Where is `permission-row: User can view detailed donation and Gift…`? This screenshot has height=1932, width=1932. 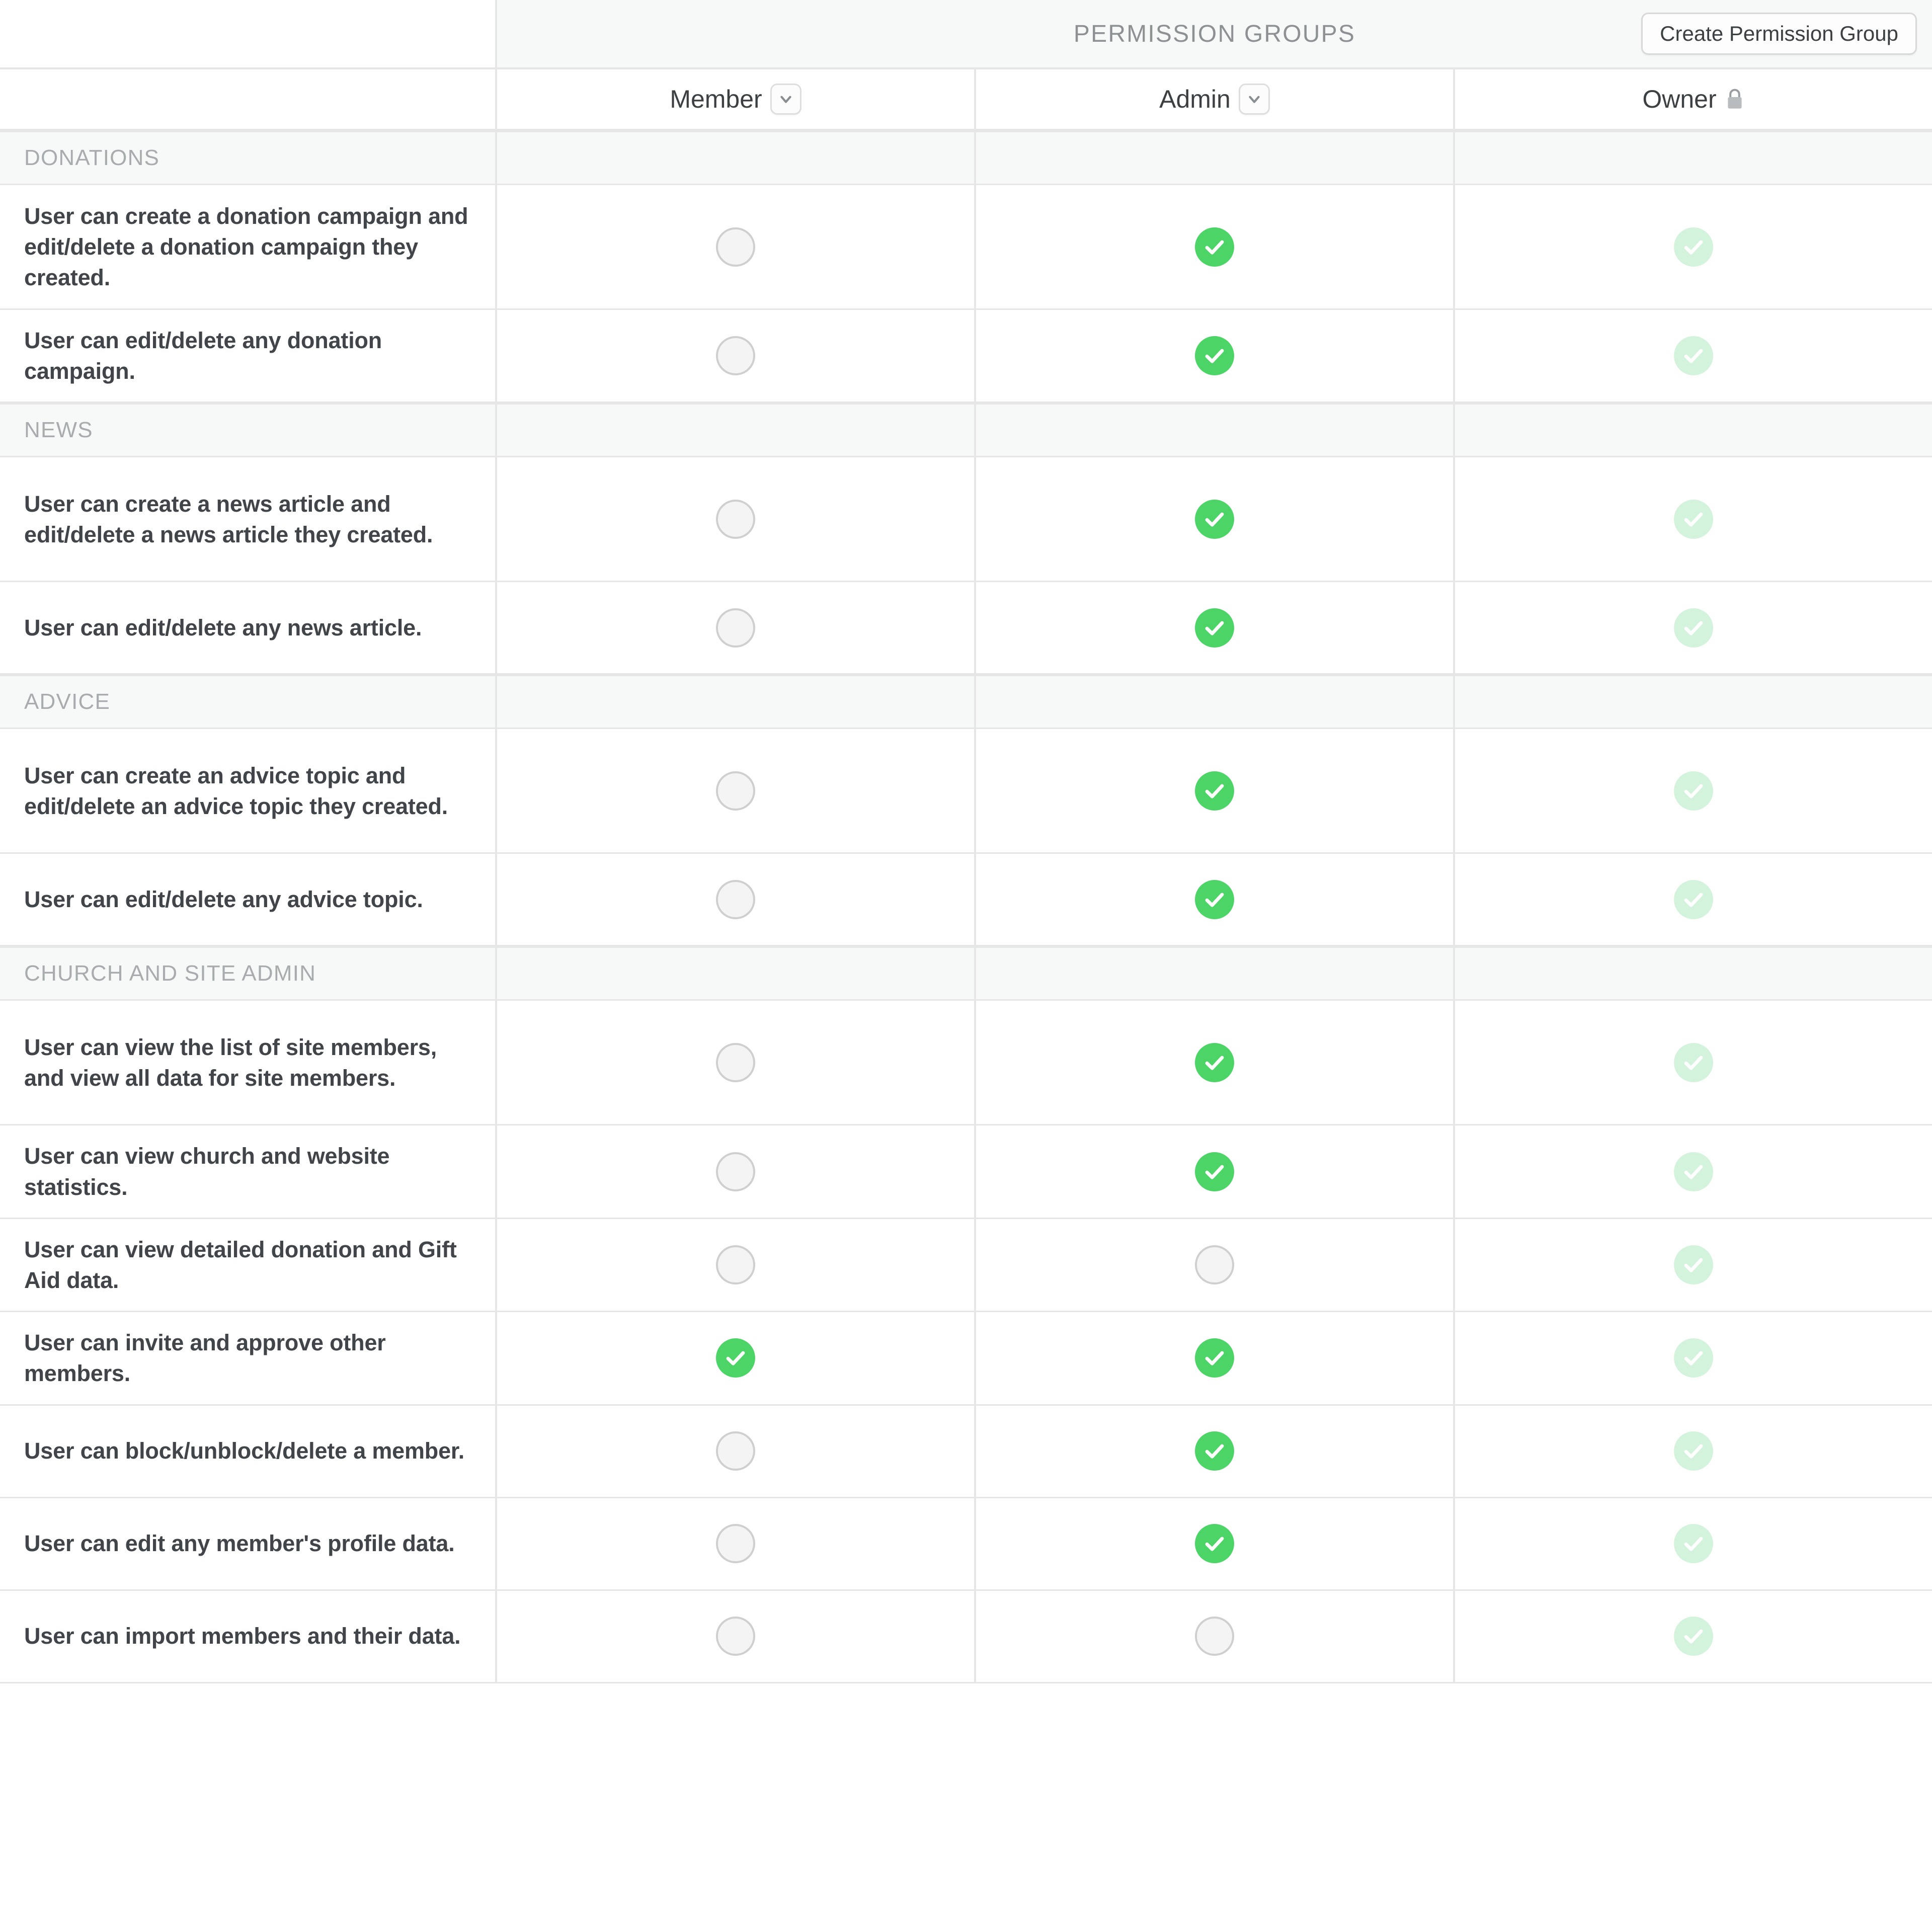
permission-row: User can view detailed donation and Gift… is located at coordinates (966, 1266).